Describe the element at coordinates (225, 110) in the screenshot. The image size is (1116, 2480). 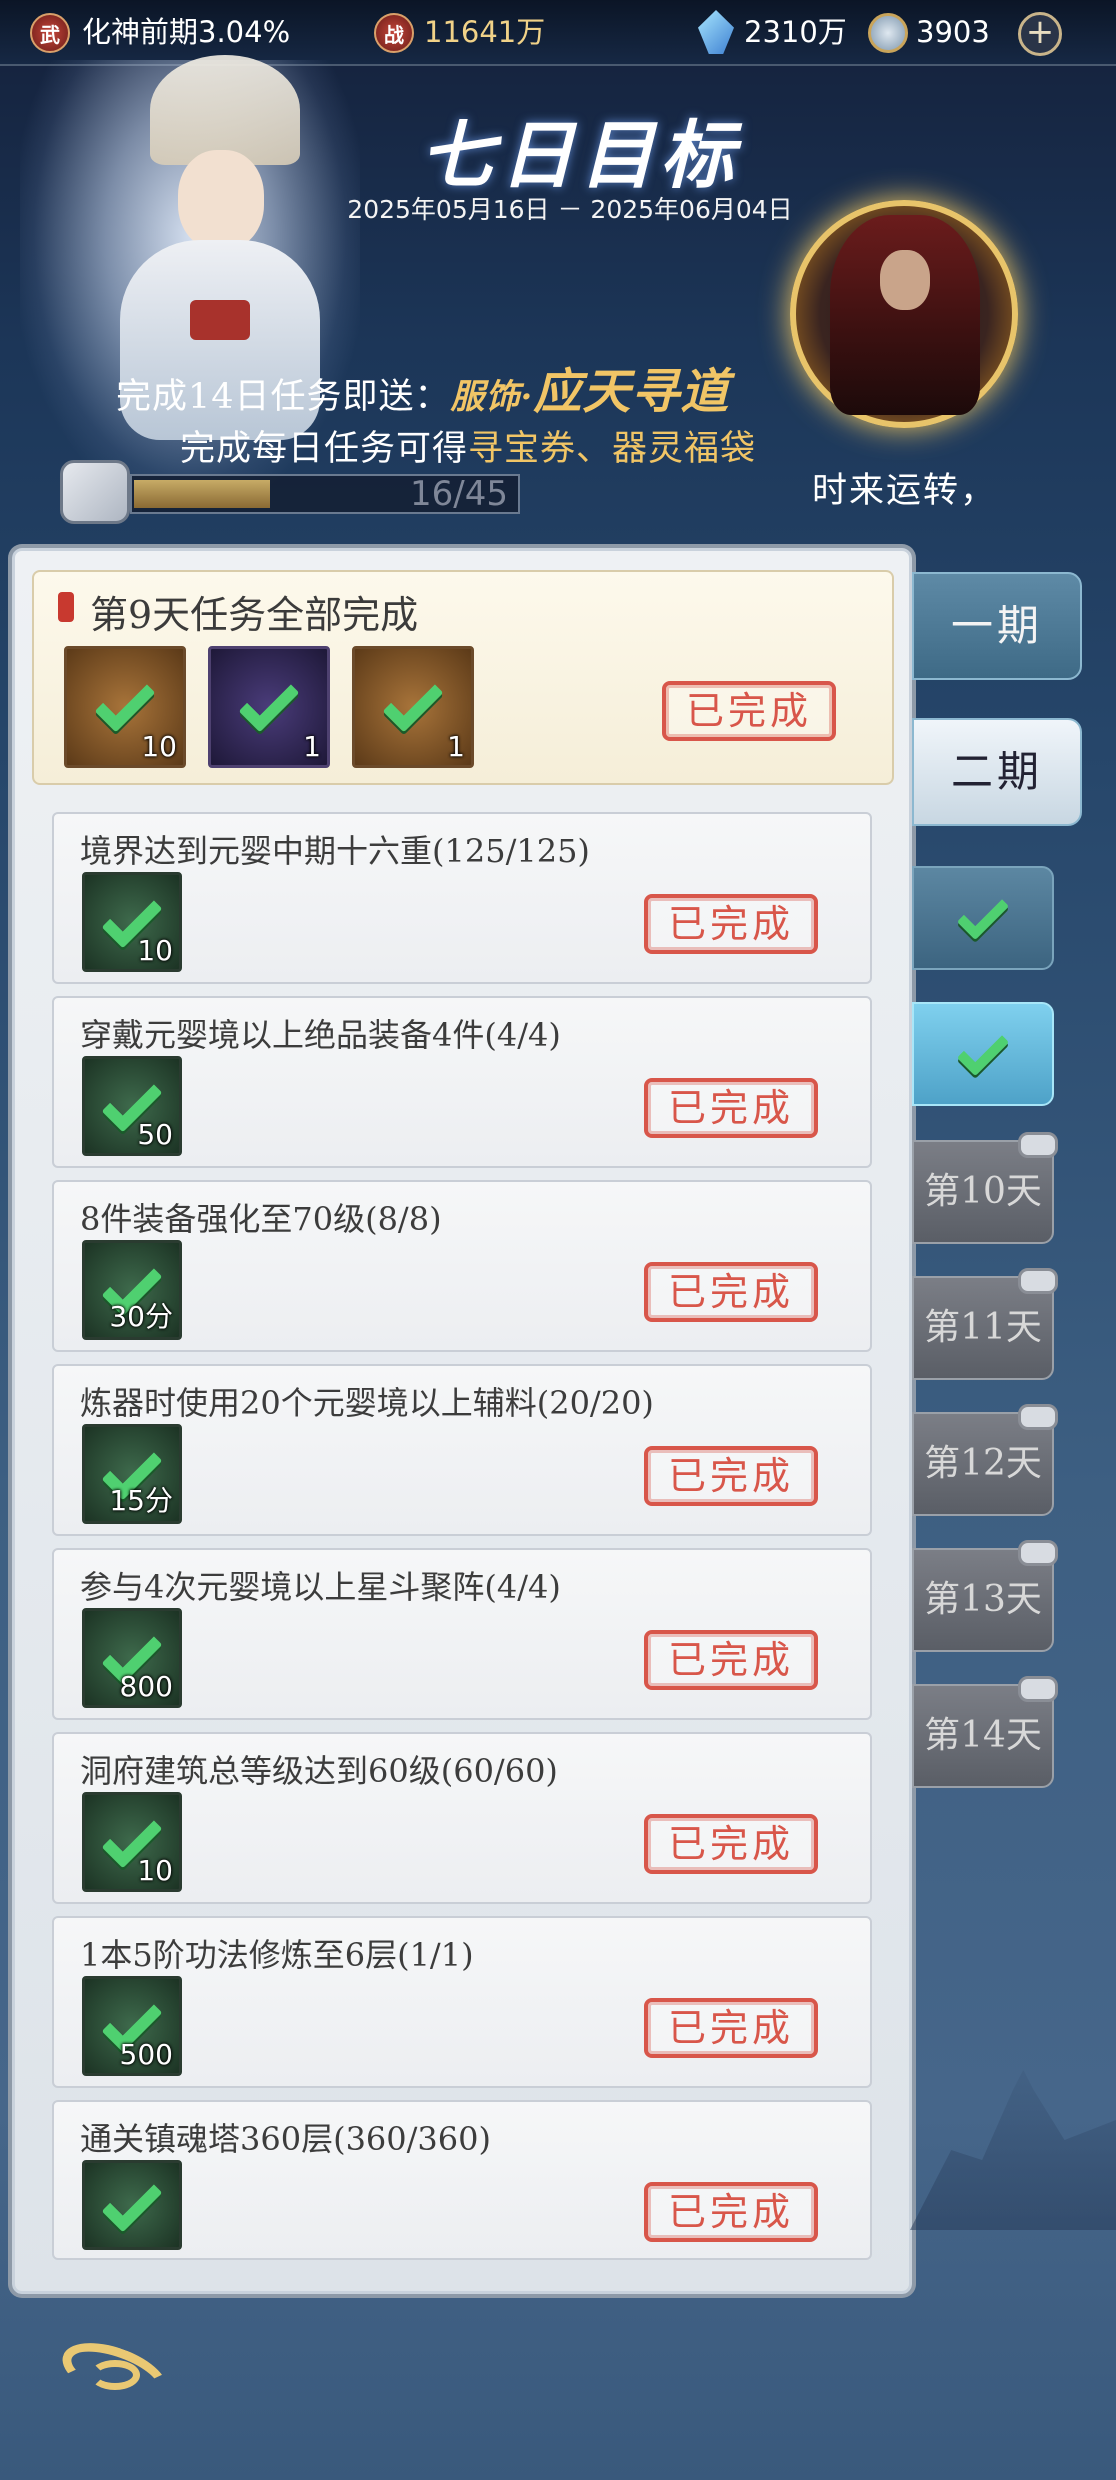
I see `heroine-headdress` at that location.